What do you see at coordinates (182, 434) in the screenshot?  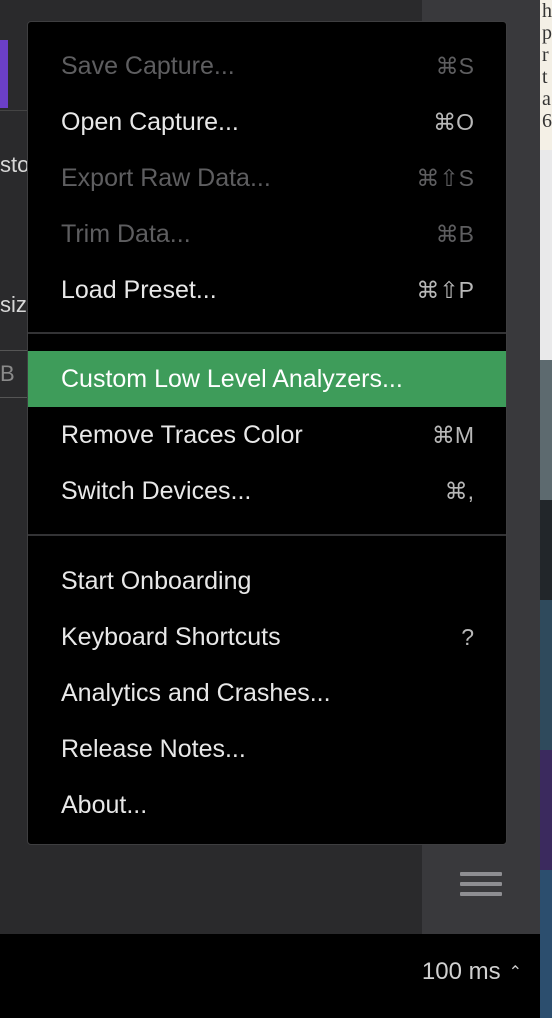 I see `menu-item-label: Remove Traces Color` at bounding box center [182, 434].